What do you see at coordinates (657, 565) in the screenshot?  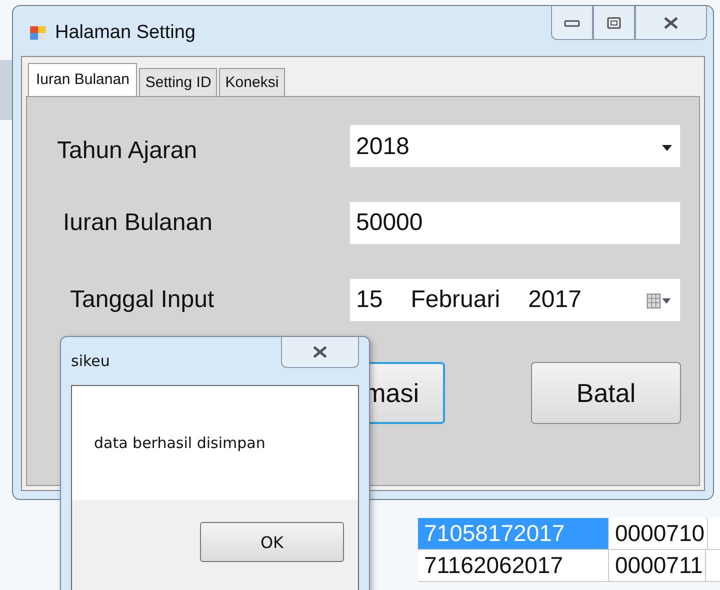 I see `table-cell: 0000711` at bounding box center [657, 565].